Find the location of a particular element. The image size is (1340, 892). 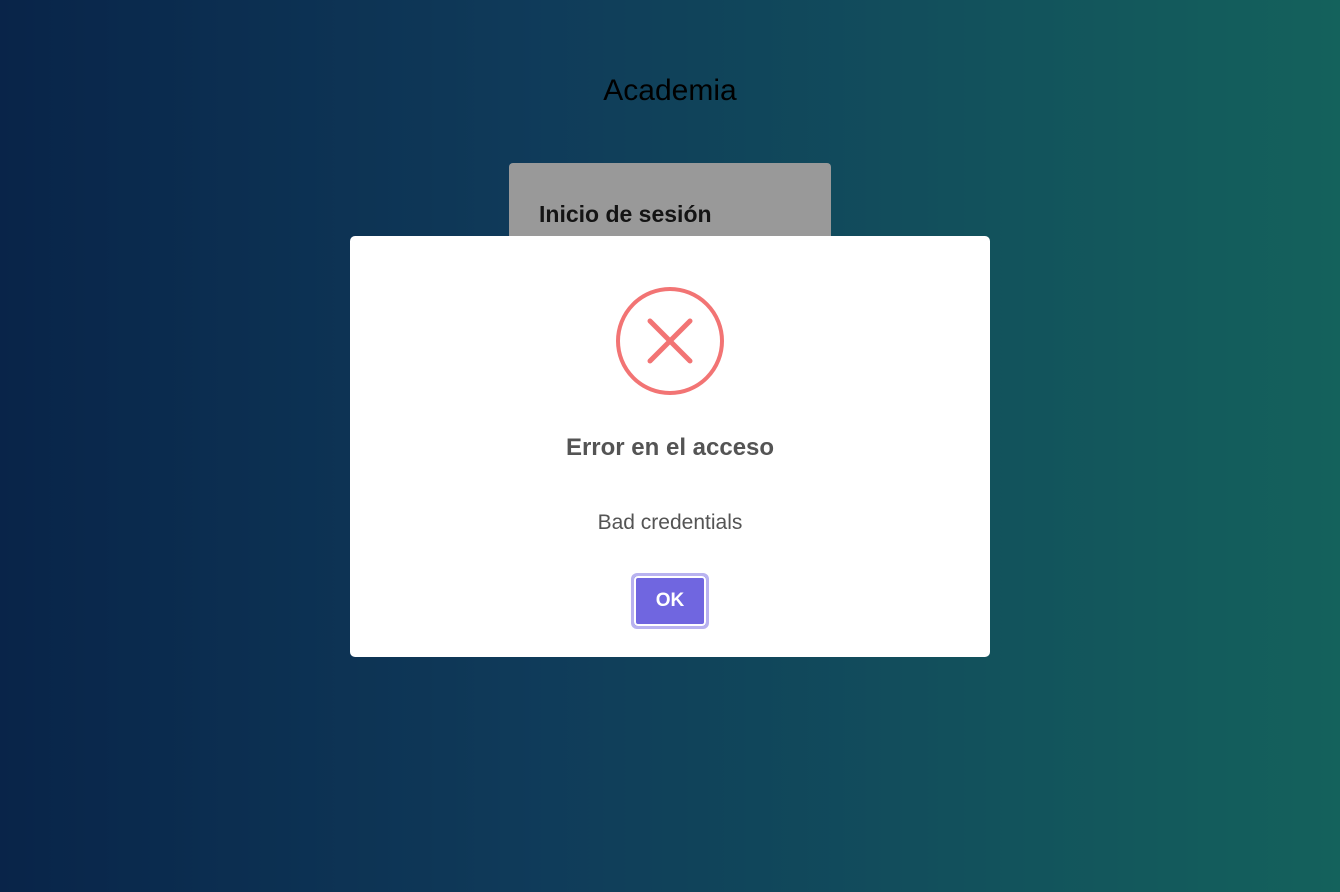

error-x-icon is located at coordinates (670, 341).